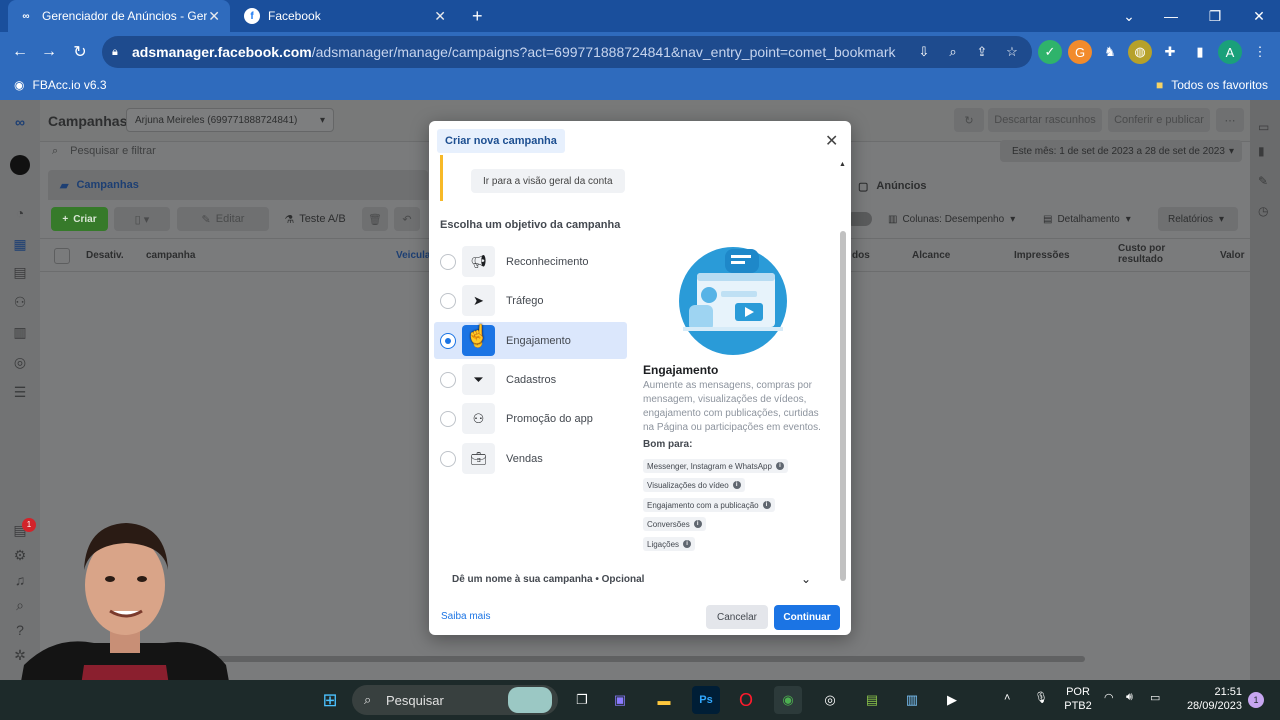 The width and height of the screenshot is (1280, 720). Describe the element at coordinates (79, 219) in the screenshot. I see `create-button: + Criar` at that location.